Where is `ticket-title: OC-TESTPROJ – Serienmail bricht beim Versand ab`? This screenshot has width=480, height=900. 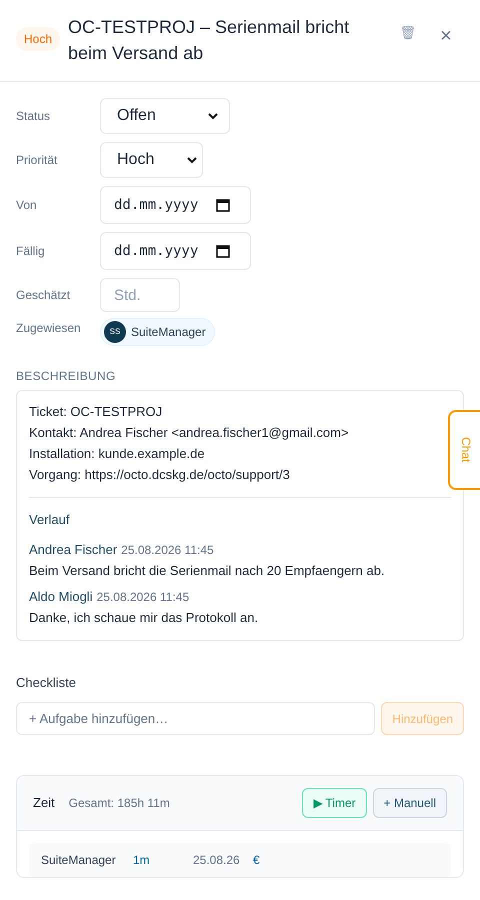 ticket-title: OC-TESTPROJ – Serienmail bricht beim Versand ab is located at coordinates (209, 40).